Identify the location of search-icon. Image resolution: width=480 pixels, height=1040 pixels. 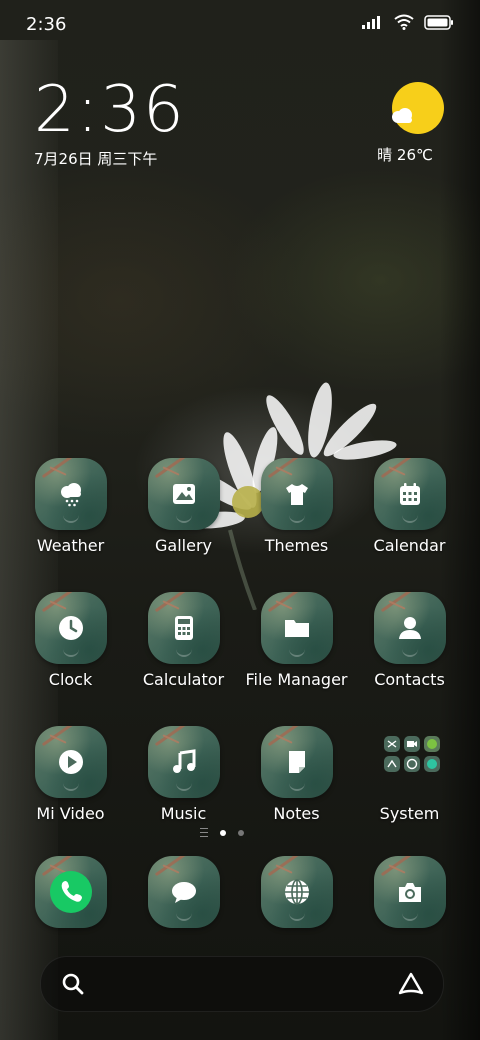
(73, 984).